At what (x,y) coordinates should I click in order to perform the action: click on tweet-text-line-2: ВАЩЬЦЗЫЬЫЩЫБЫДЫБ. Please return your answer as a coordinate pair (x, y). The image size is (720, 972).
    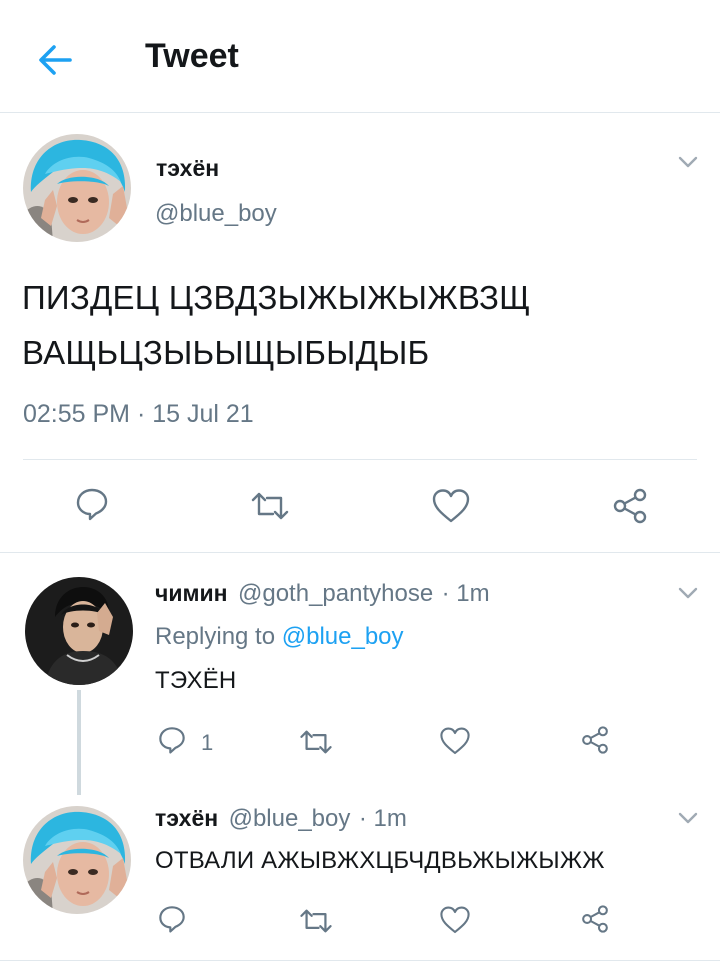
    Looking at the image, I should click on (226, 352).